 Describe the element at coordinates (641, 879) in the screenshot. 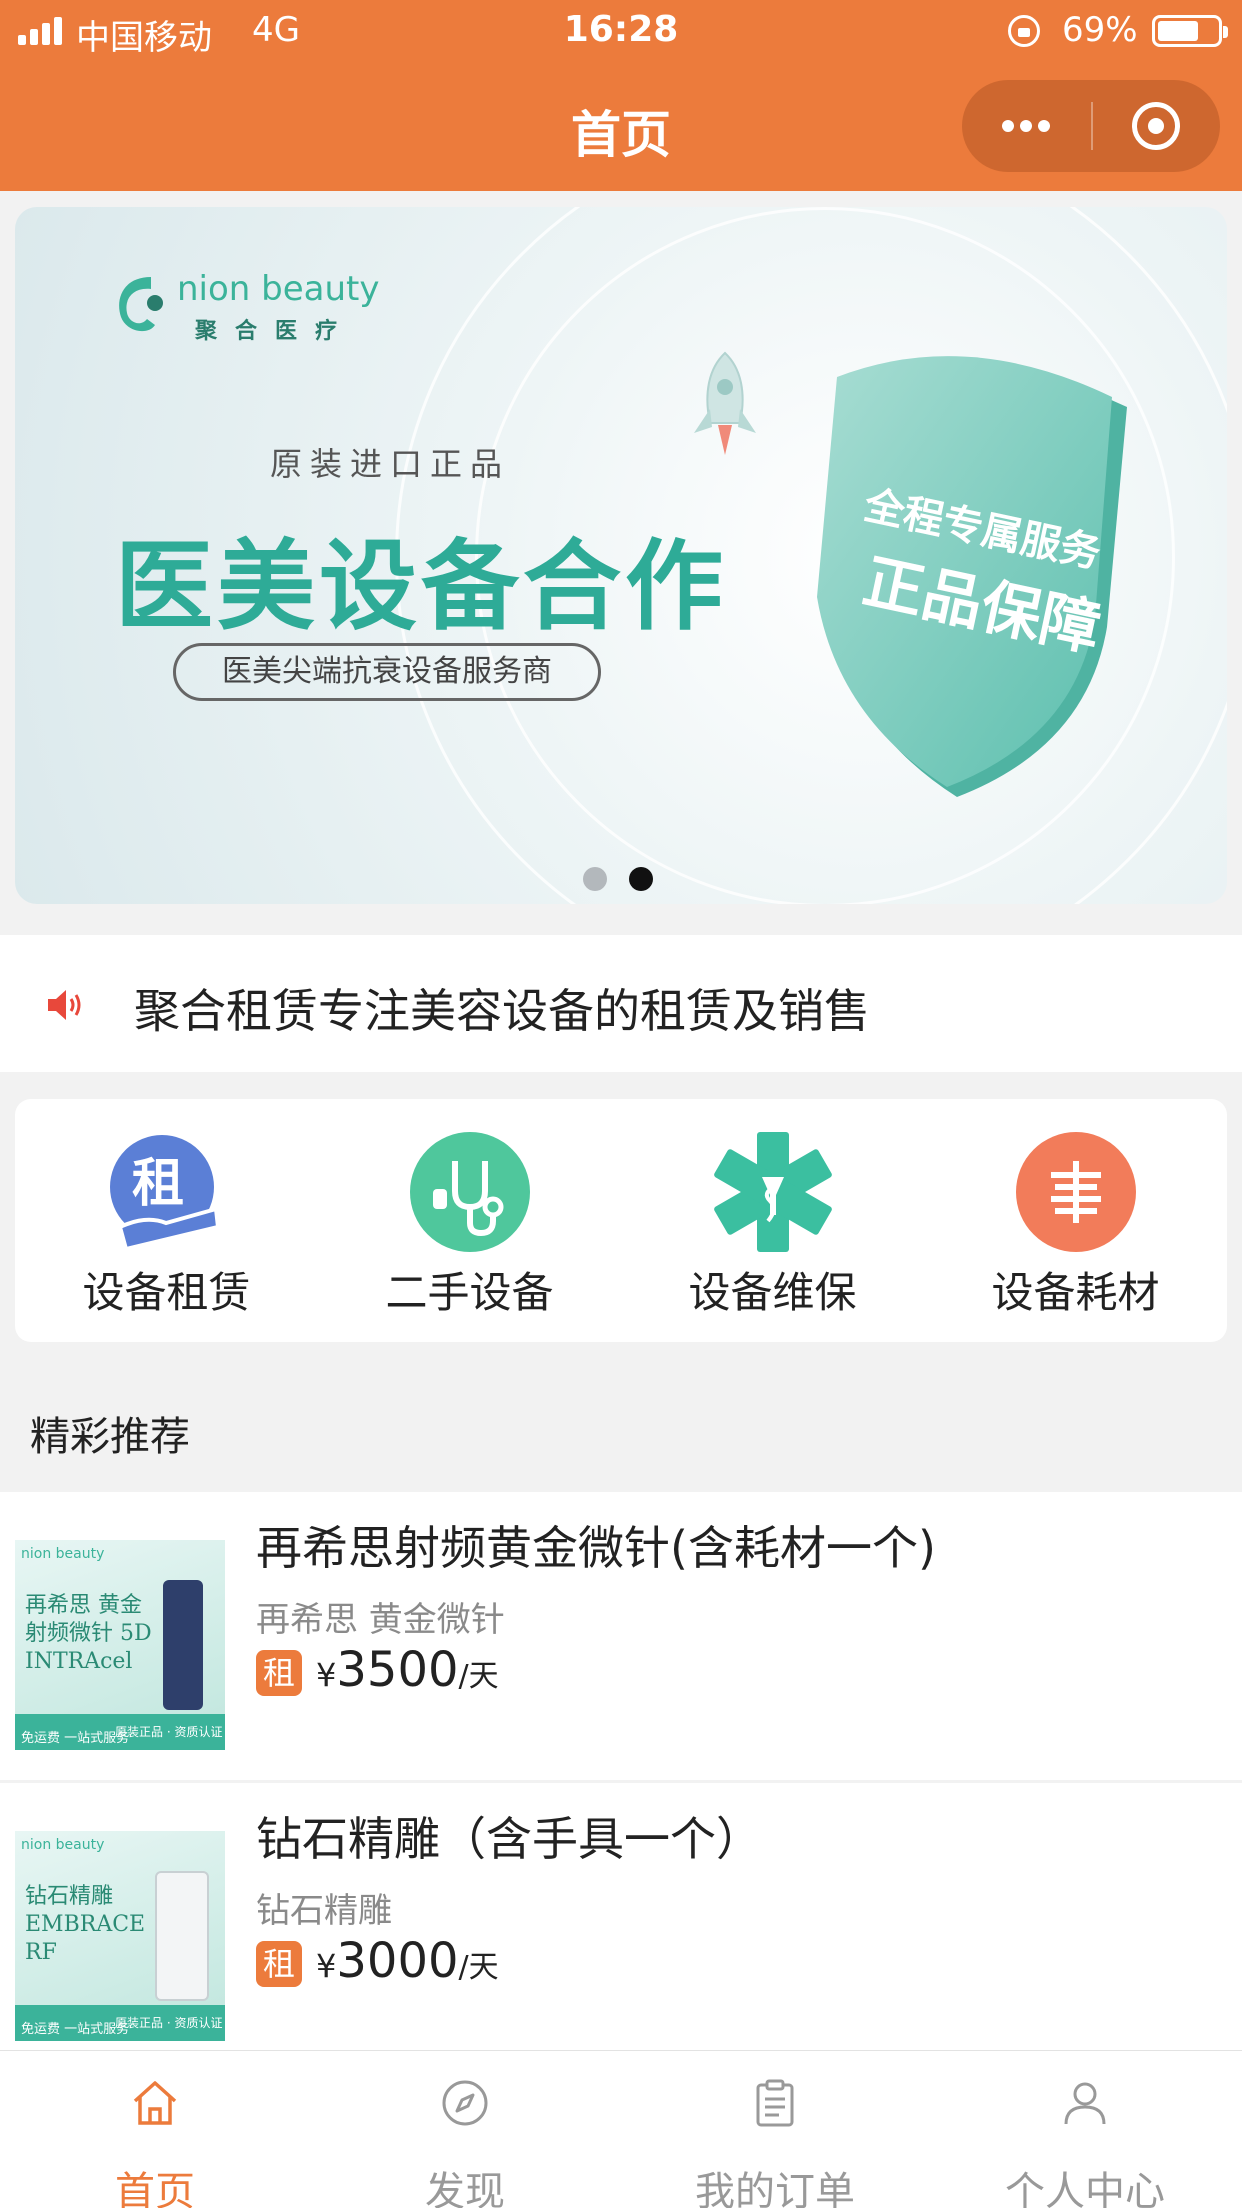

I see `carousel-dot-active` at that location.